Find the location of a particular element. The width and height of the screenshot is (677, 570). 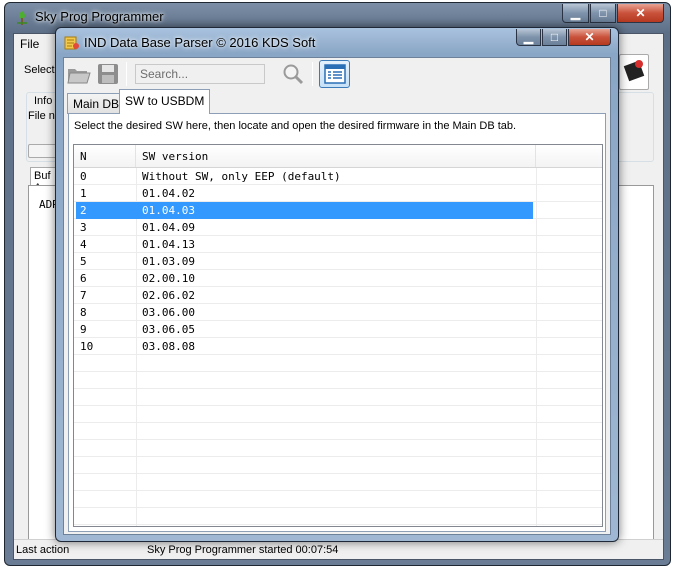

cell-n: 9 is located at coordinates (83, 329).